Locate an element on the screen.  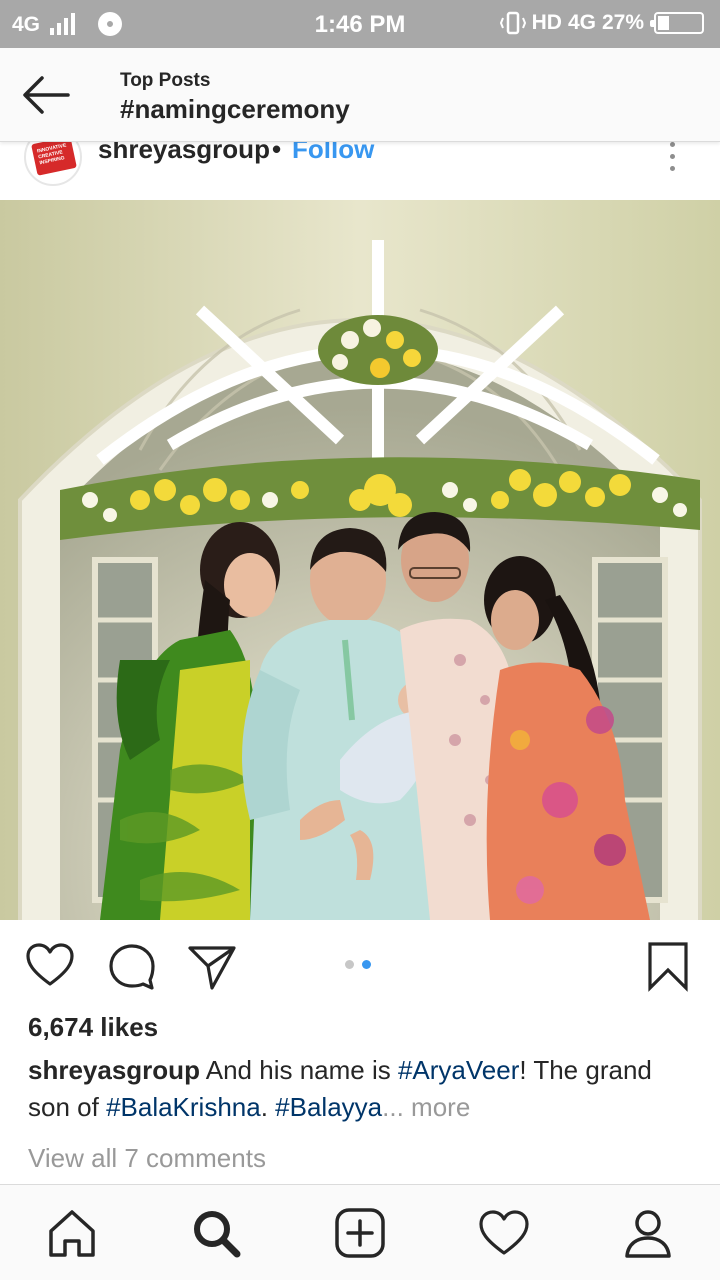
heart-icon is located at coordinates (50, 966).